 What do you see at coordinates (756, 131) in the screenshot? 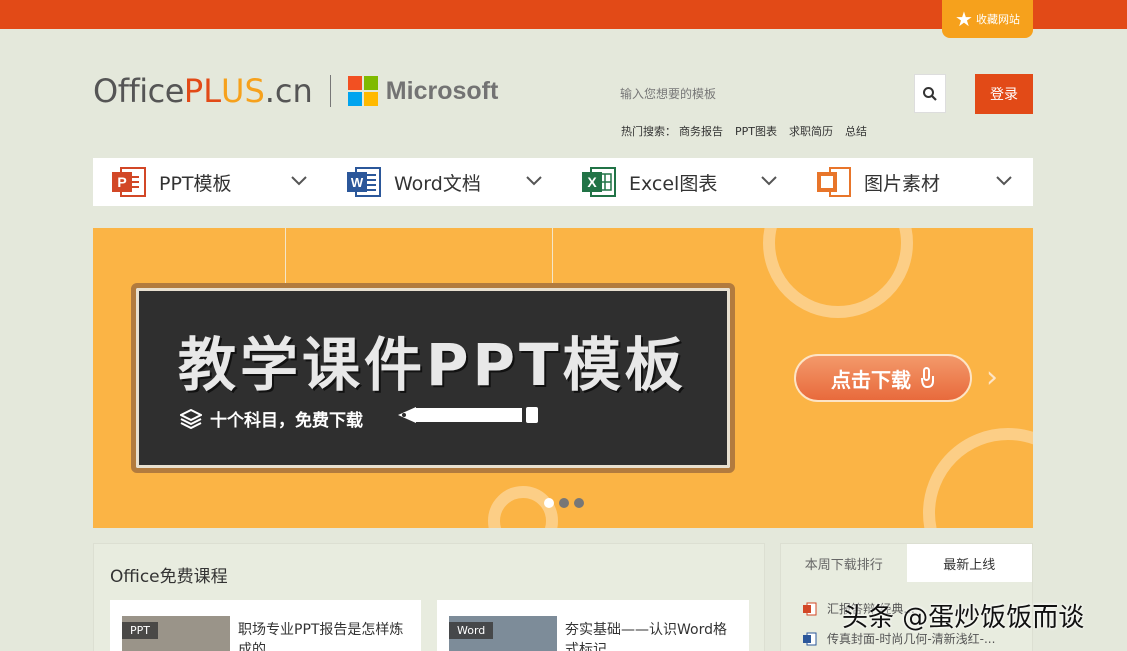
I see `hot-search-link: PPT图表` at bounding box center [756, 131].